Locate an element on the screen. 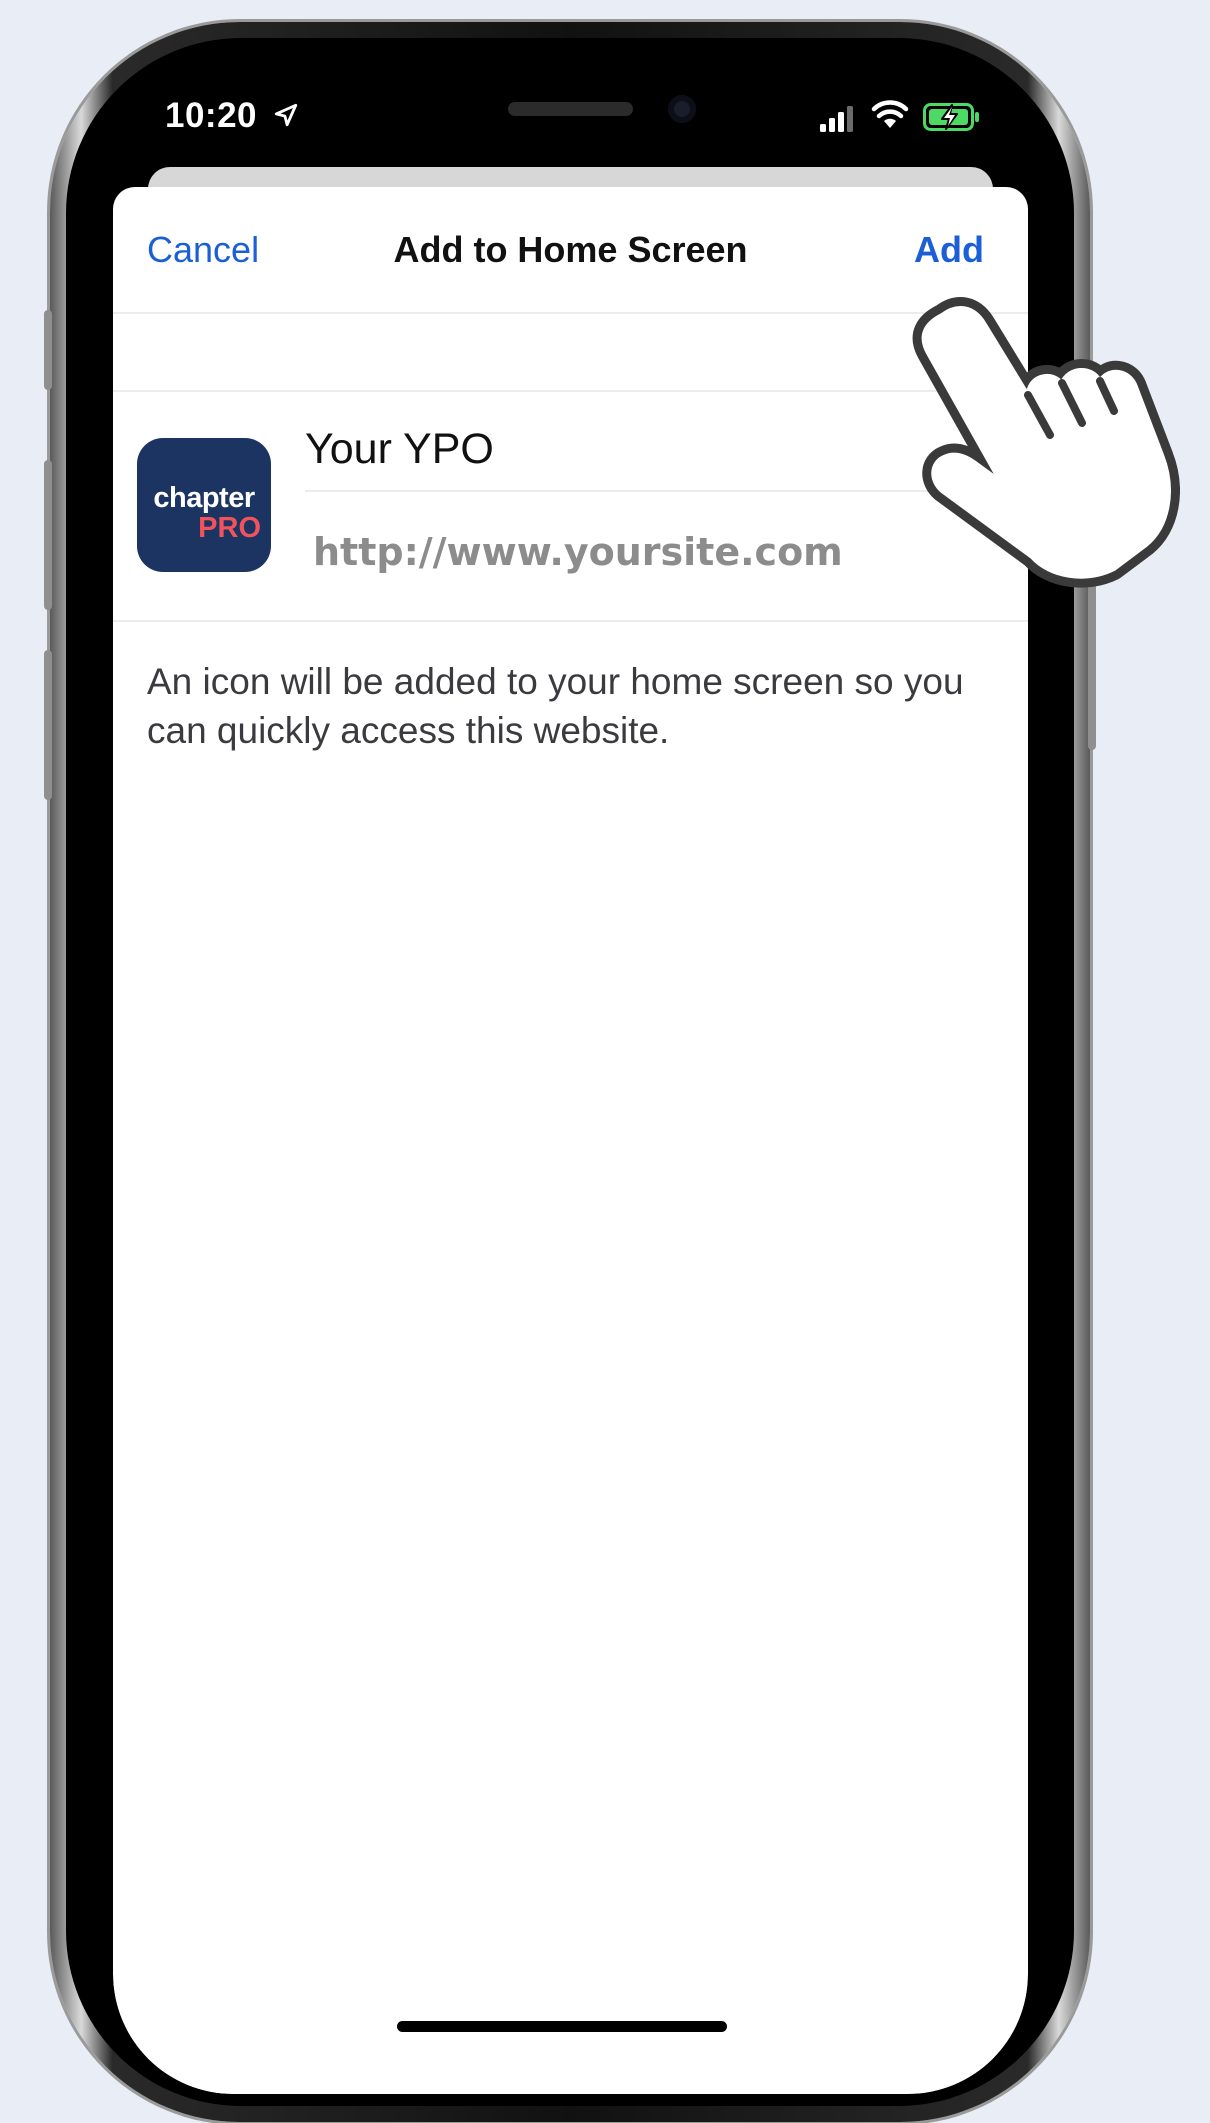  app-icon: chapter PRO is located at coordinates (204, 505).